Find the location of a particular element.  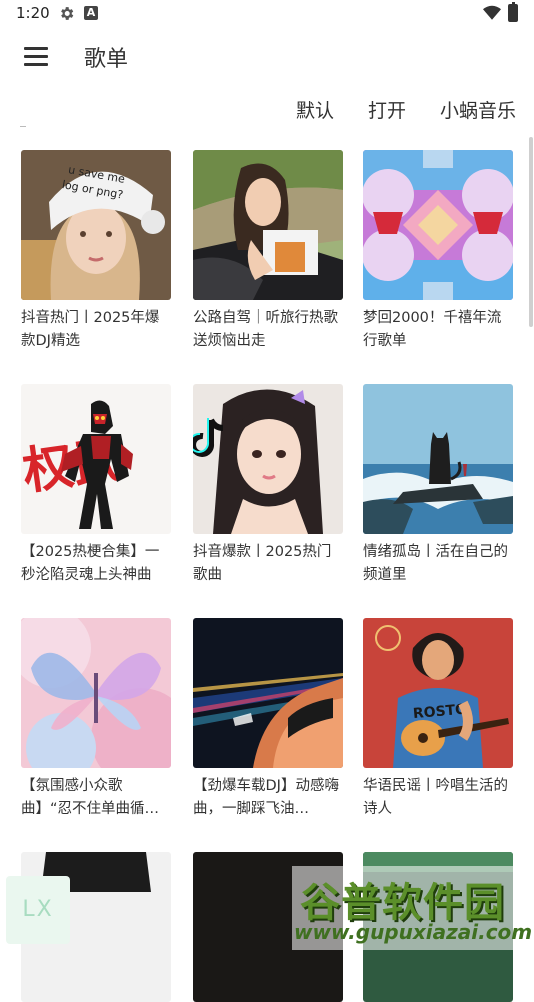

watermark: 谷普软件园 www.gupuxiazai.com is located at coordinates (413, 908).